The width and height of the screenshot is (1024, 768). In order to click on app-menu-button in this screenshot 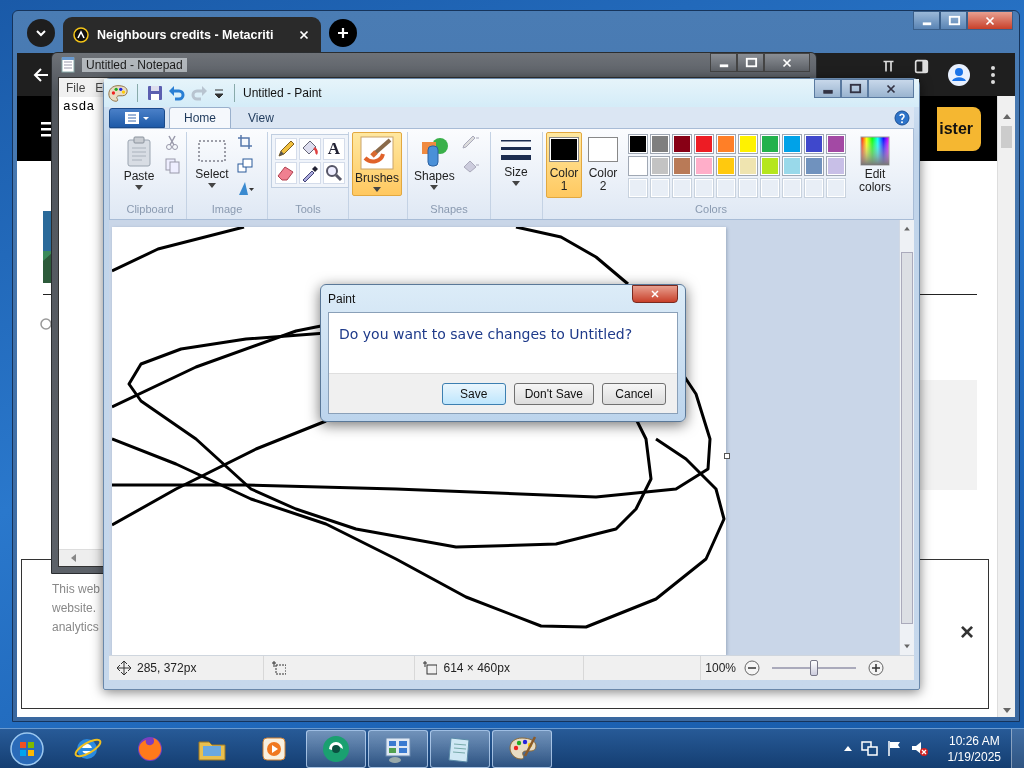, I will do `click(137, 118)`.